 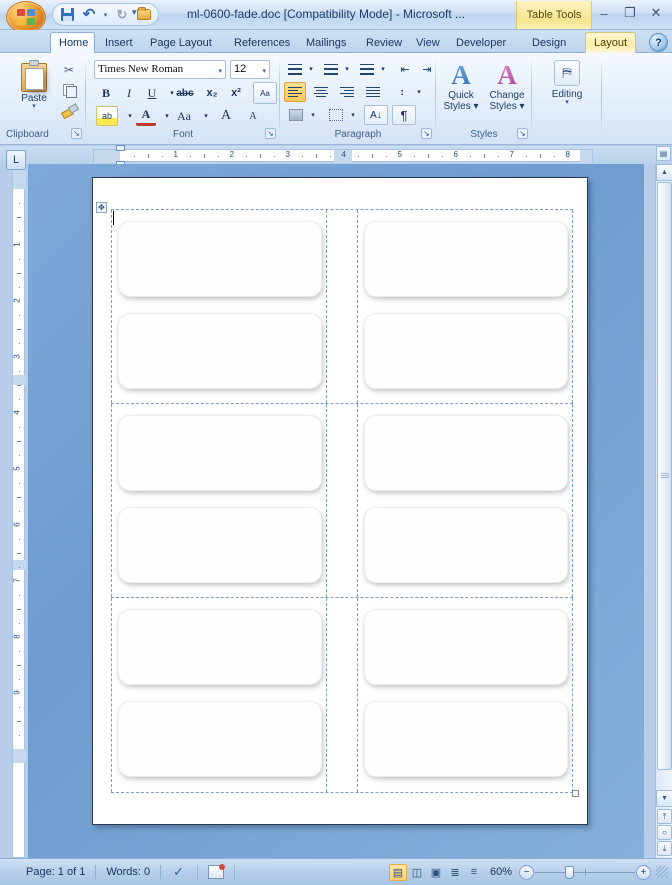 What do you see at coordinates (383, 69) in the screenshot?
I see `multilevel-dropdown: ▾` at bounding box center [383, 69].